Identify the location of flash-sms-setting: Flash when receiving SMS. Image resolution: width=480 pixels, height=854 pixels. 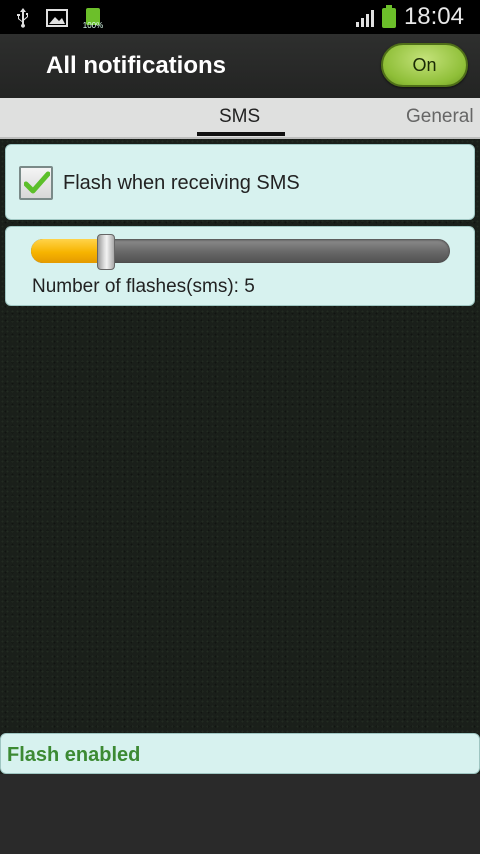
(240, 182).